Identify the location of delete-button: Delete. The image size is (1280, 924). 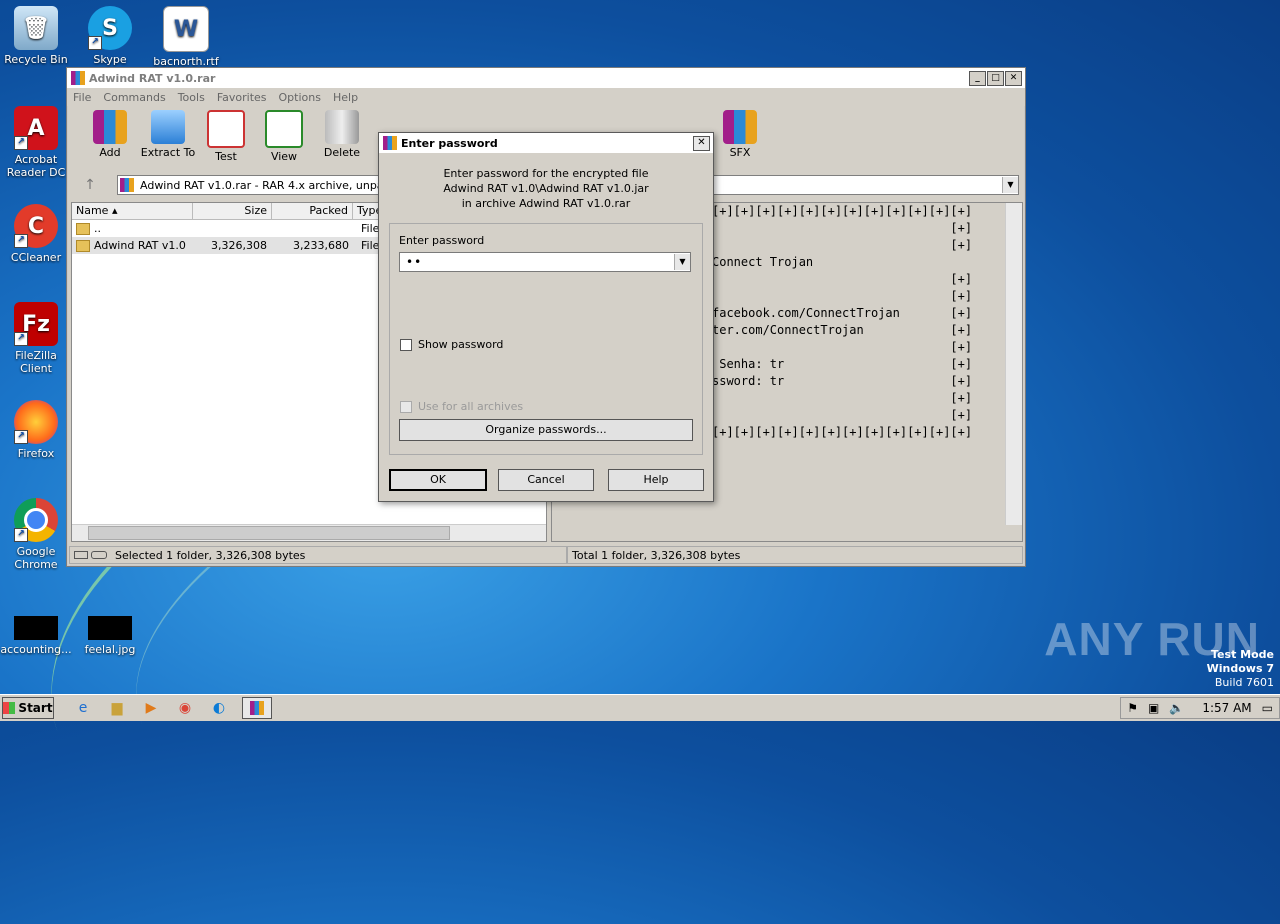
(342, 132).